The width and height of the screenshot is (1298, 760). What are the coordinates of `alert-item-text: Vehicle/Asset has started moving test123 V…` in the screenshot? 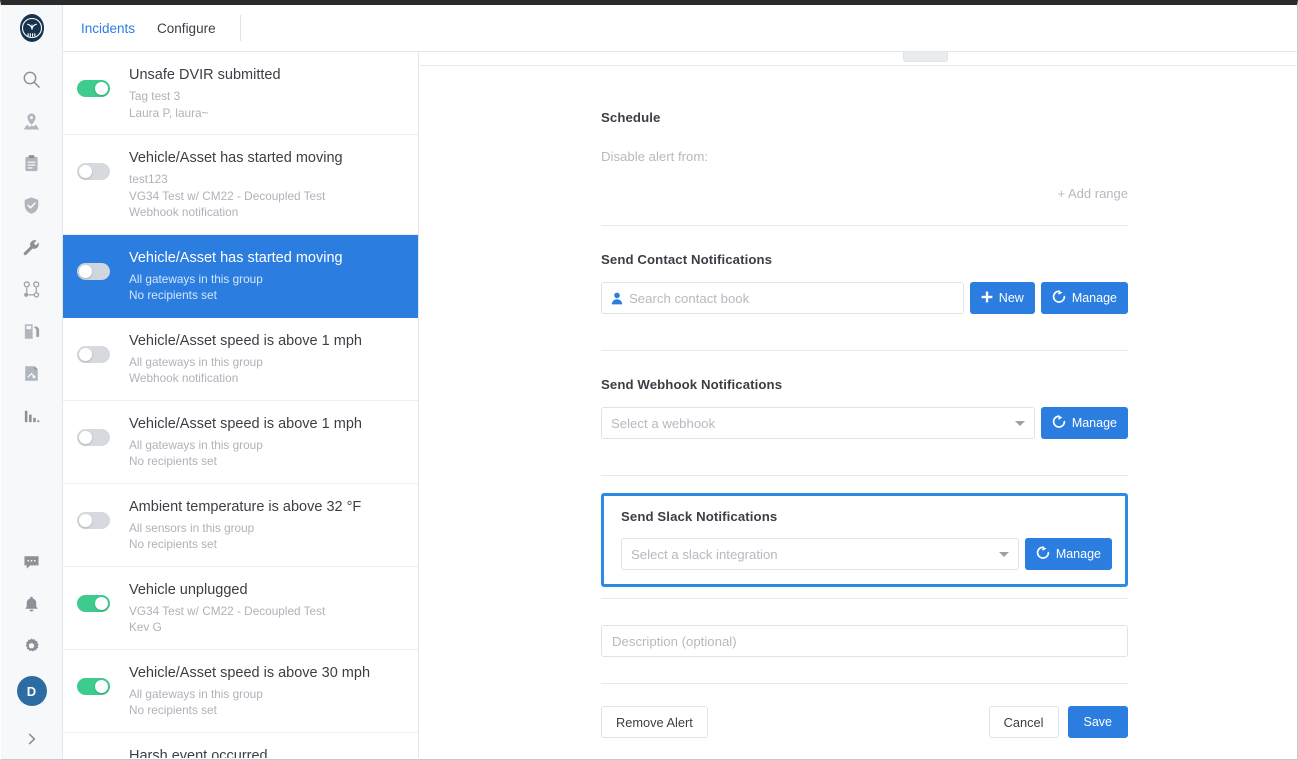 It's located at (266, 184).